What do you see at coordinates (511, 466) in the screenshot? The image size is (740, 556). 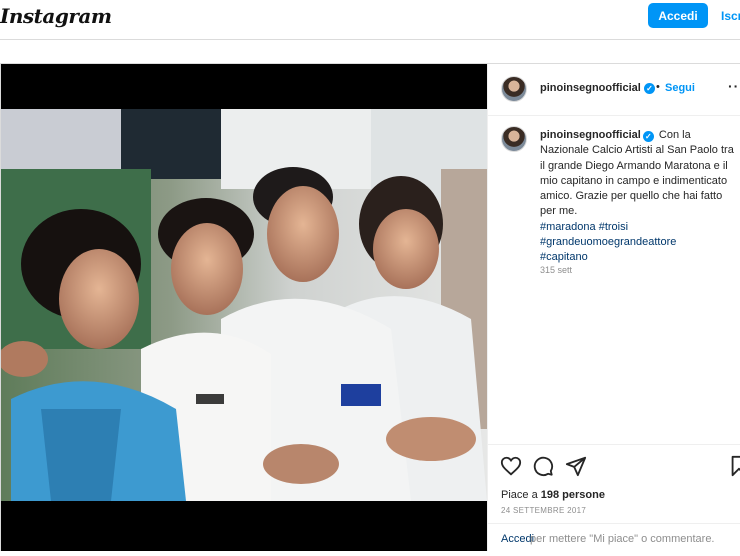 I see `heart-icon` at bounding box center [511, 466].